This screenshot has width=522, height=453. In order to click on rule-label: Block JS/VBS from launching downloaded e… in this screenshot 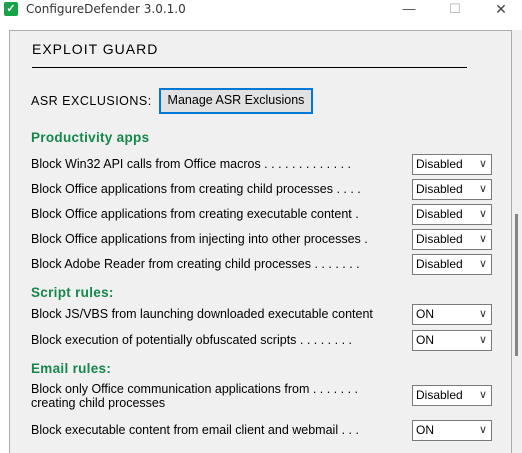, I will do `click(202, 314)`.